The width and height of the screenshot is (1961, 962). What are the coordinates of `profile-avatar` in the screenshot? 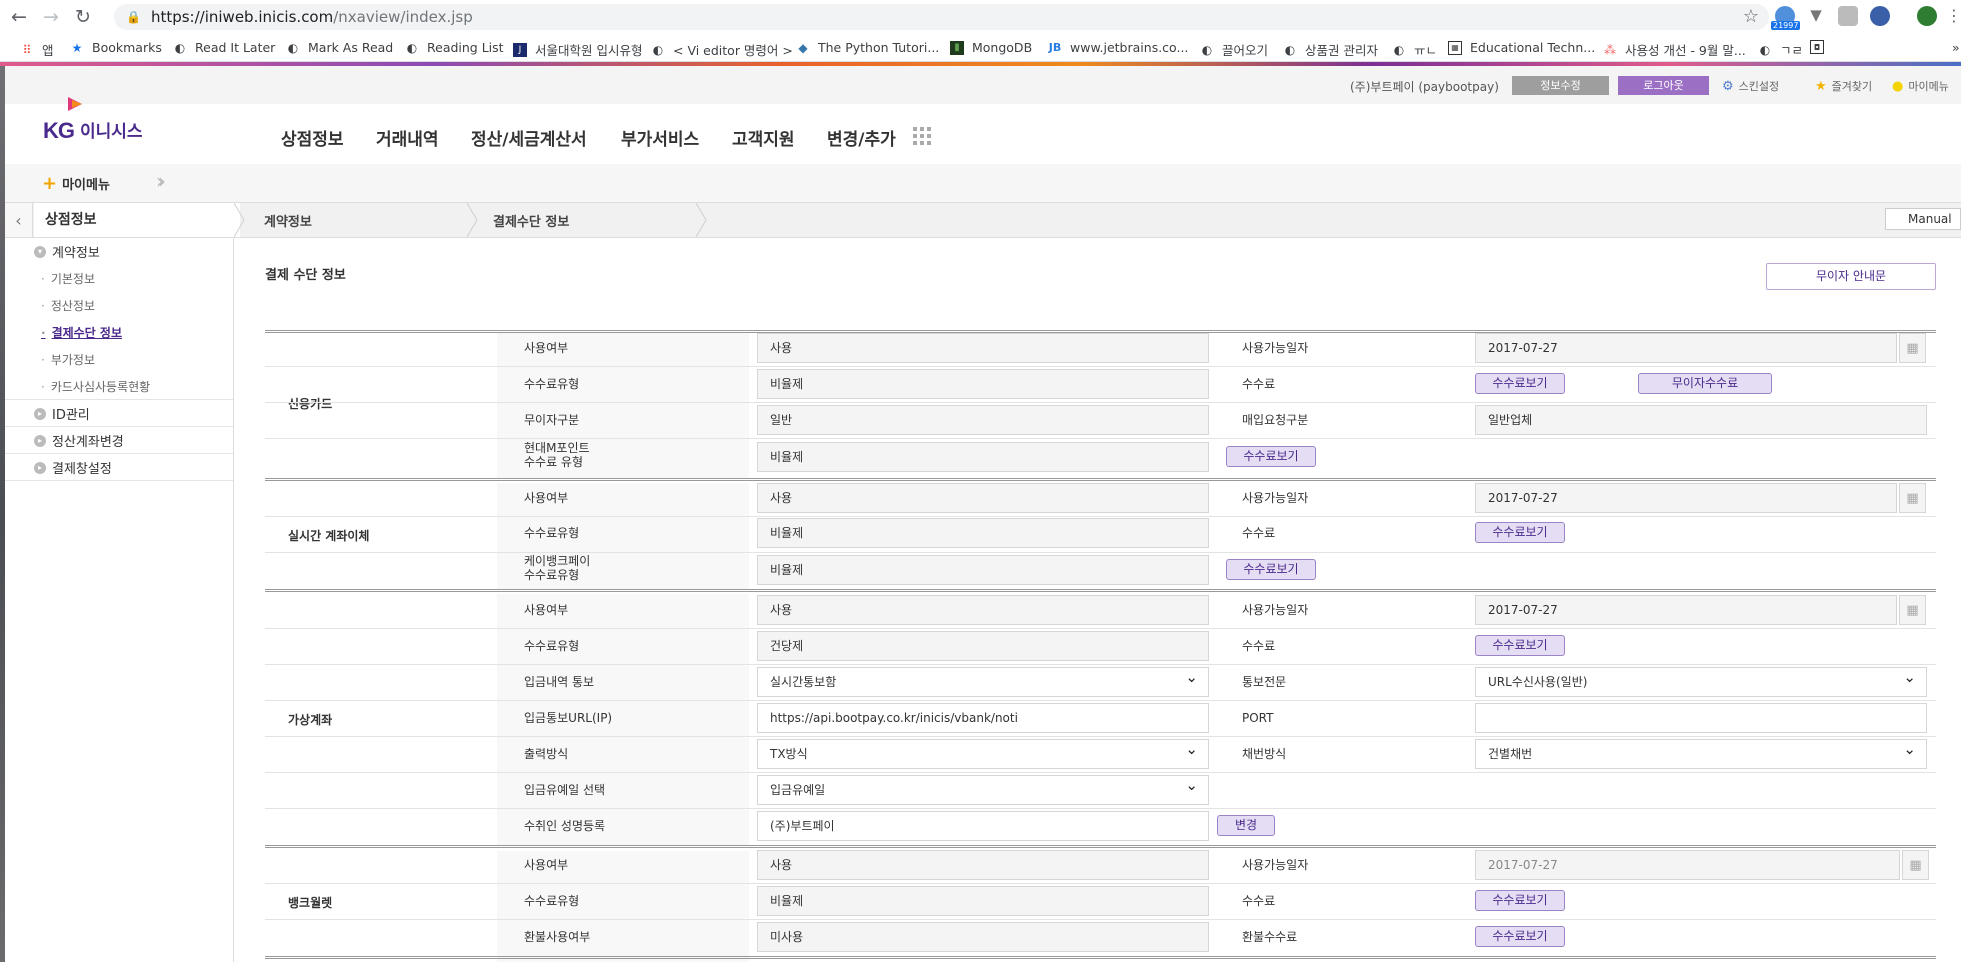 It's located at (1927, 16).